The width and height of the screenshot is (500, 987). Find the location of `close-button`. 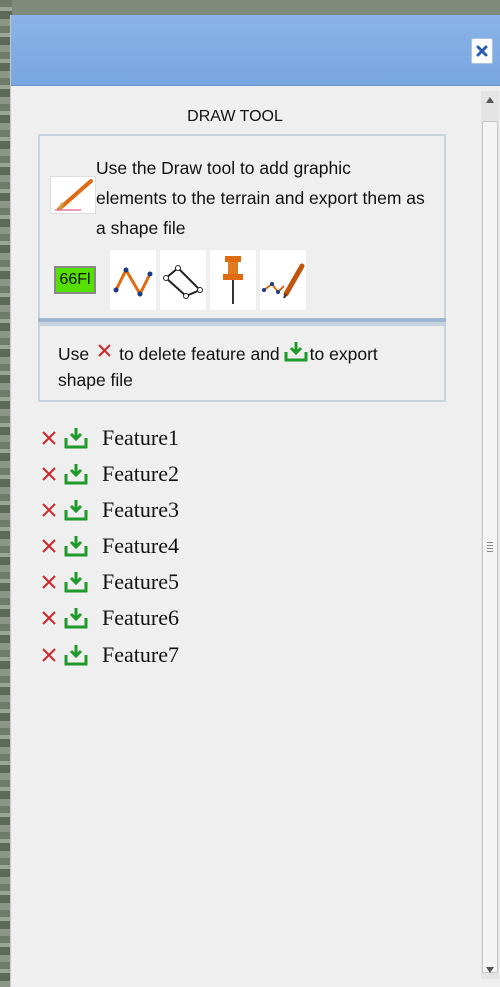

close-button is located at coordinates (482, 51).